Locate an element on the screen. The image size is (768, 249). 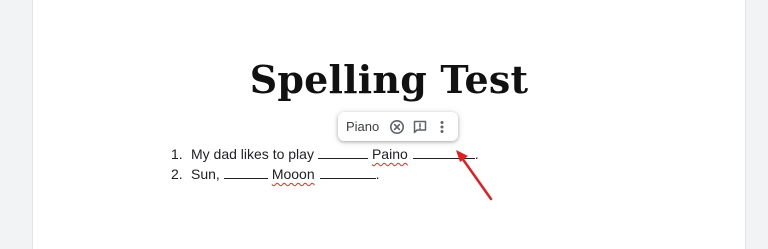
list-item: 1. My dad likes to play Paino . is located at coordinates (325, 154).